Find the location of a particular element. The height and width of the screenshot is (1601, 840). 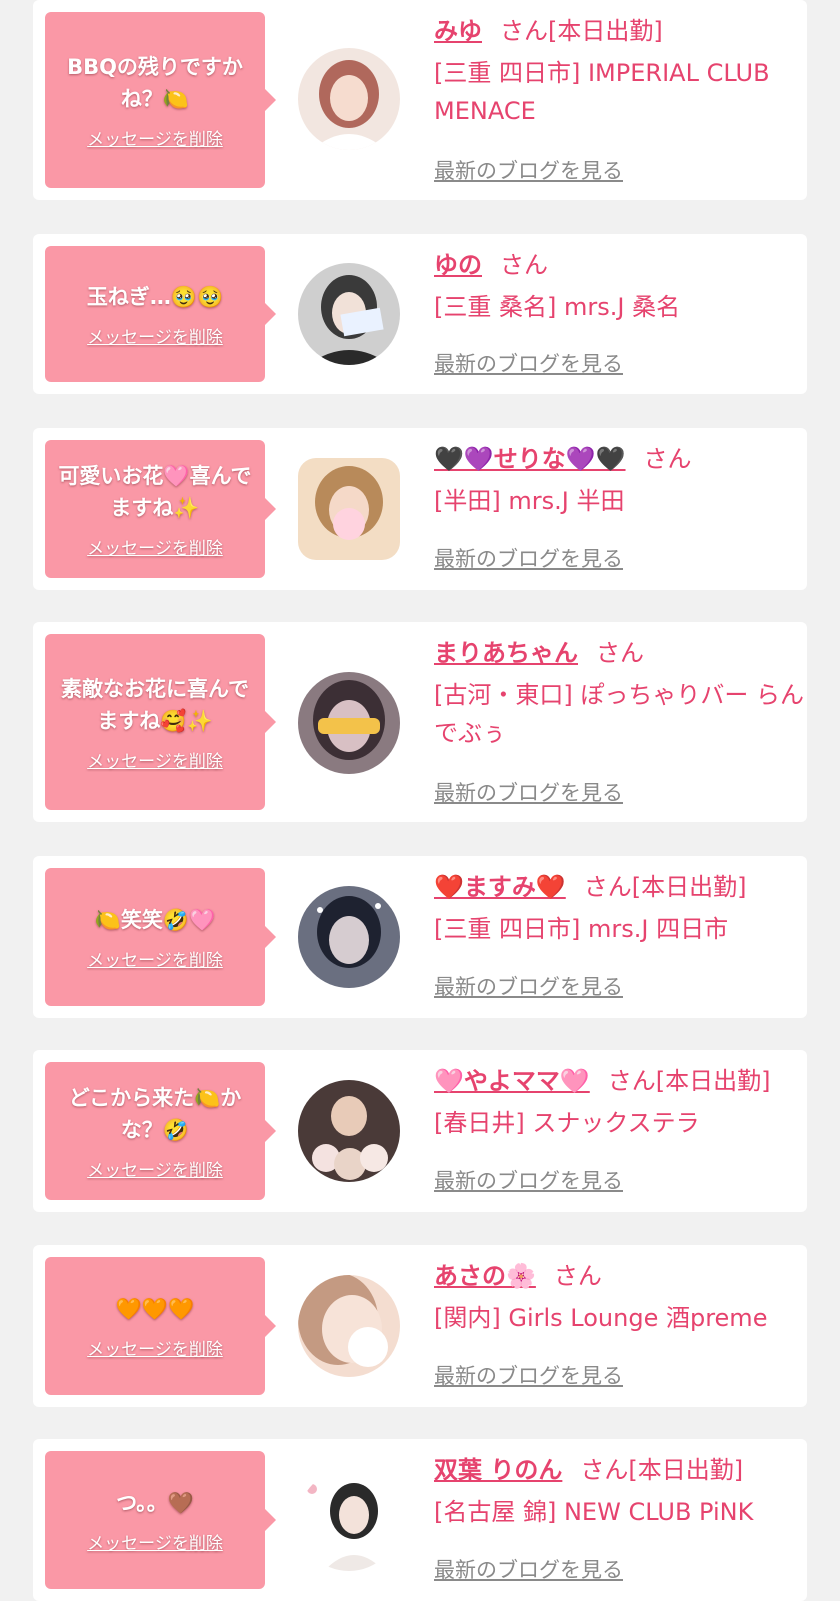

message-bubble: 🍋笑笑🤣🩷 メッセージを削除 is located at coordinates (160, 937).